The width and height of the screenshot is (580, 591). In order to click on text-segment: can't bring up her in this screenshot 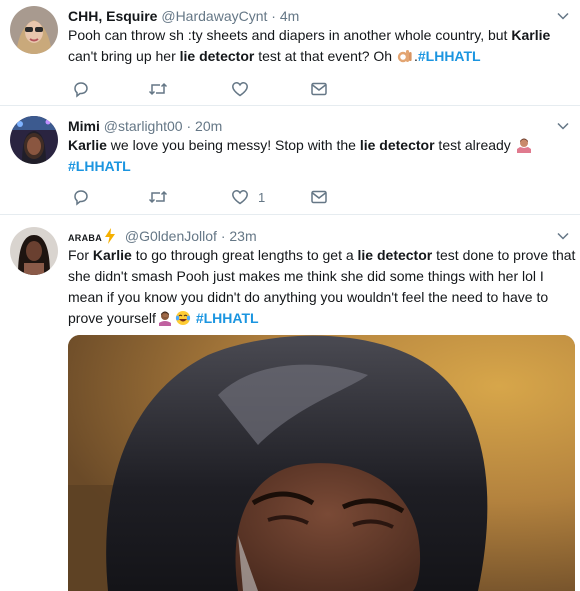, I will do `click(124, 56)`.